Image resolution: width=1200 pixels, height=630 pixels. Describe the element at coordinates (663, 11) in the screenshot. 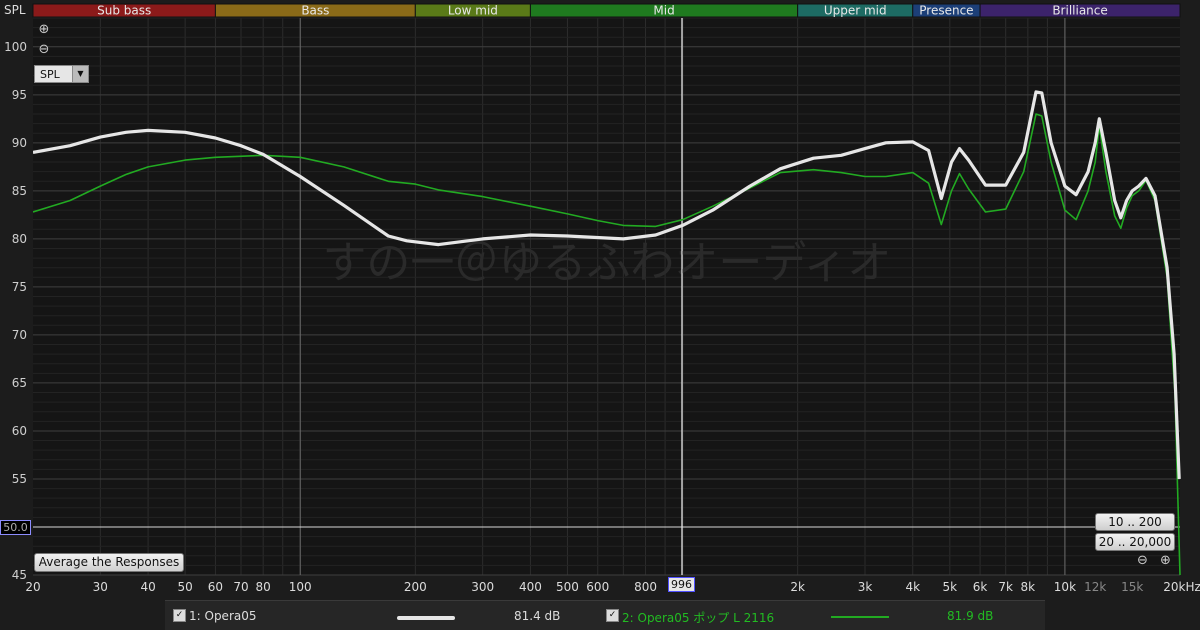

I see `band-label: Mid` at that location.